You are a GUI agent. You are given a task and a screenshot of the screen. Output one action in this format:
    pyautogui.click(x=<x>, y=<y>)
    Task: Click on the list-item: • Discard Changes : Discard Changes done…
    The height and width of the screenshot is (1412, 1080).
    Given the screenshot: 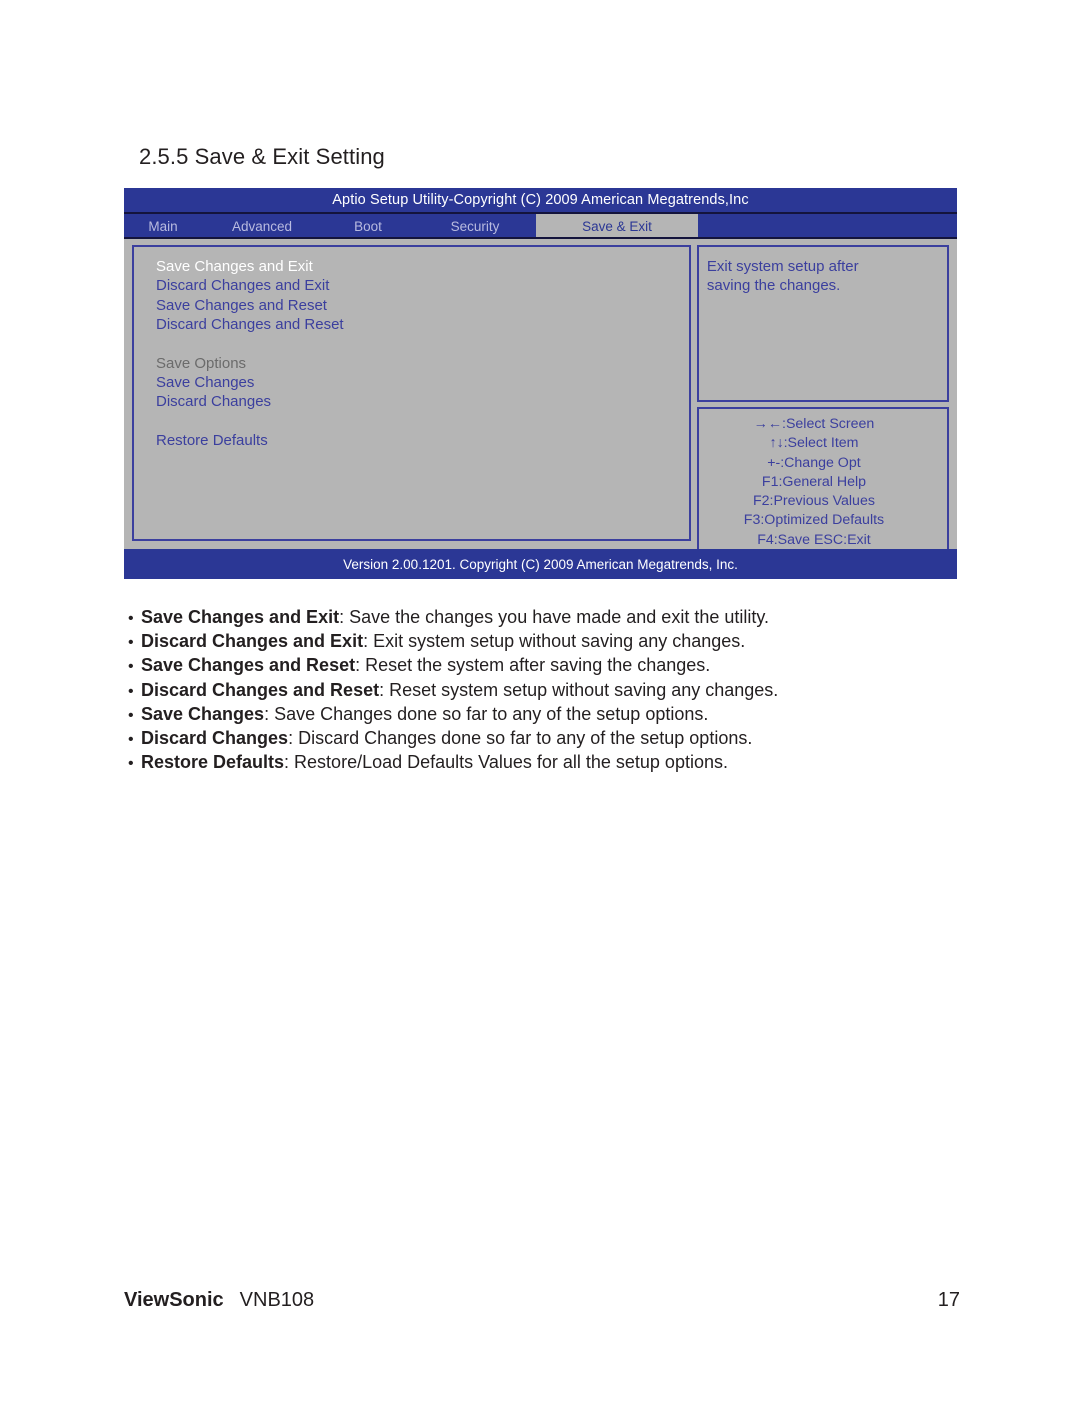 What is the action you would take?
    pyautogui.click(x=558, y=739)
    